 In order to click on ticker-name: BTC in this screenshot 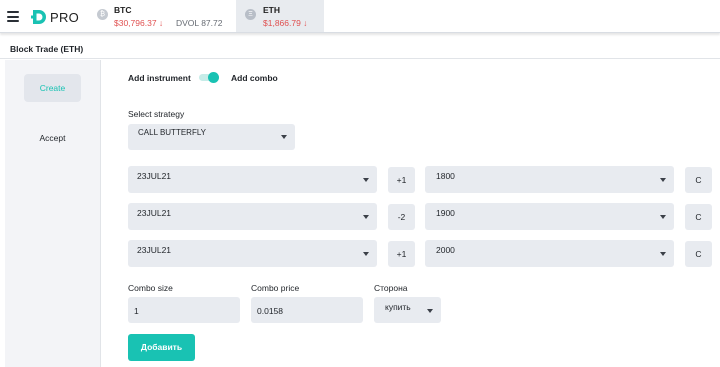, I will do `click(123, 10)`.